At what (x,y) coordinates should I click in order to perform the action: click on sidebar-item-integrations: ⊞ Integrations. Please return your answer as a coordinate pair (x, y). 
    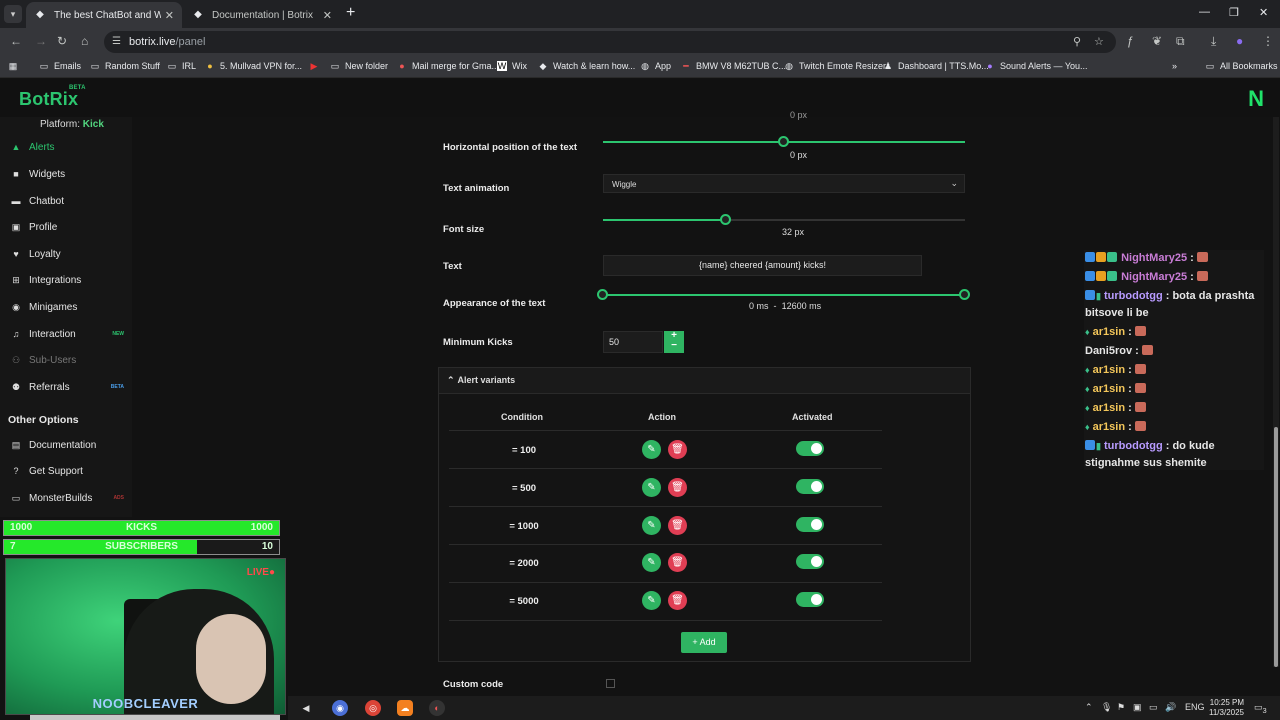
    Looking at the image, I should click on (70, 280).